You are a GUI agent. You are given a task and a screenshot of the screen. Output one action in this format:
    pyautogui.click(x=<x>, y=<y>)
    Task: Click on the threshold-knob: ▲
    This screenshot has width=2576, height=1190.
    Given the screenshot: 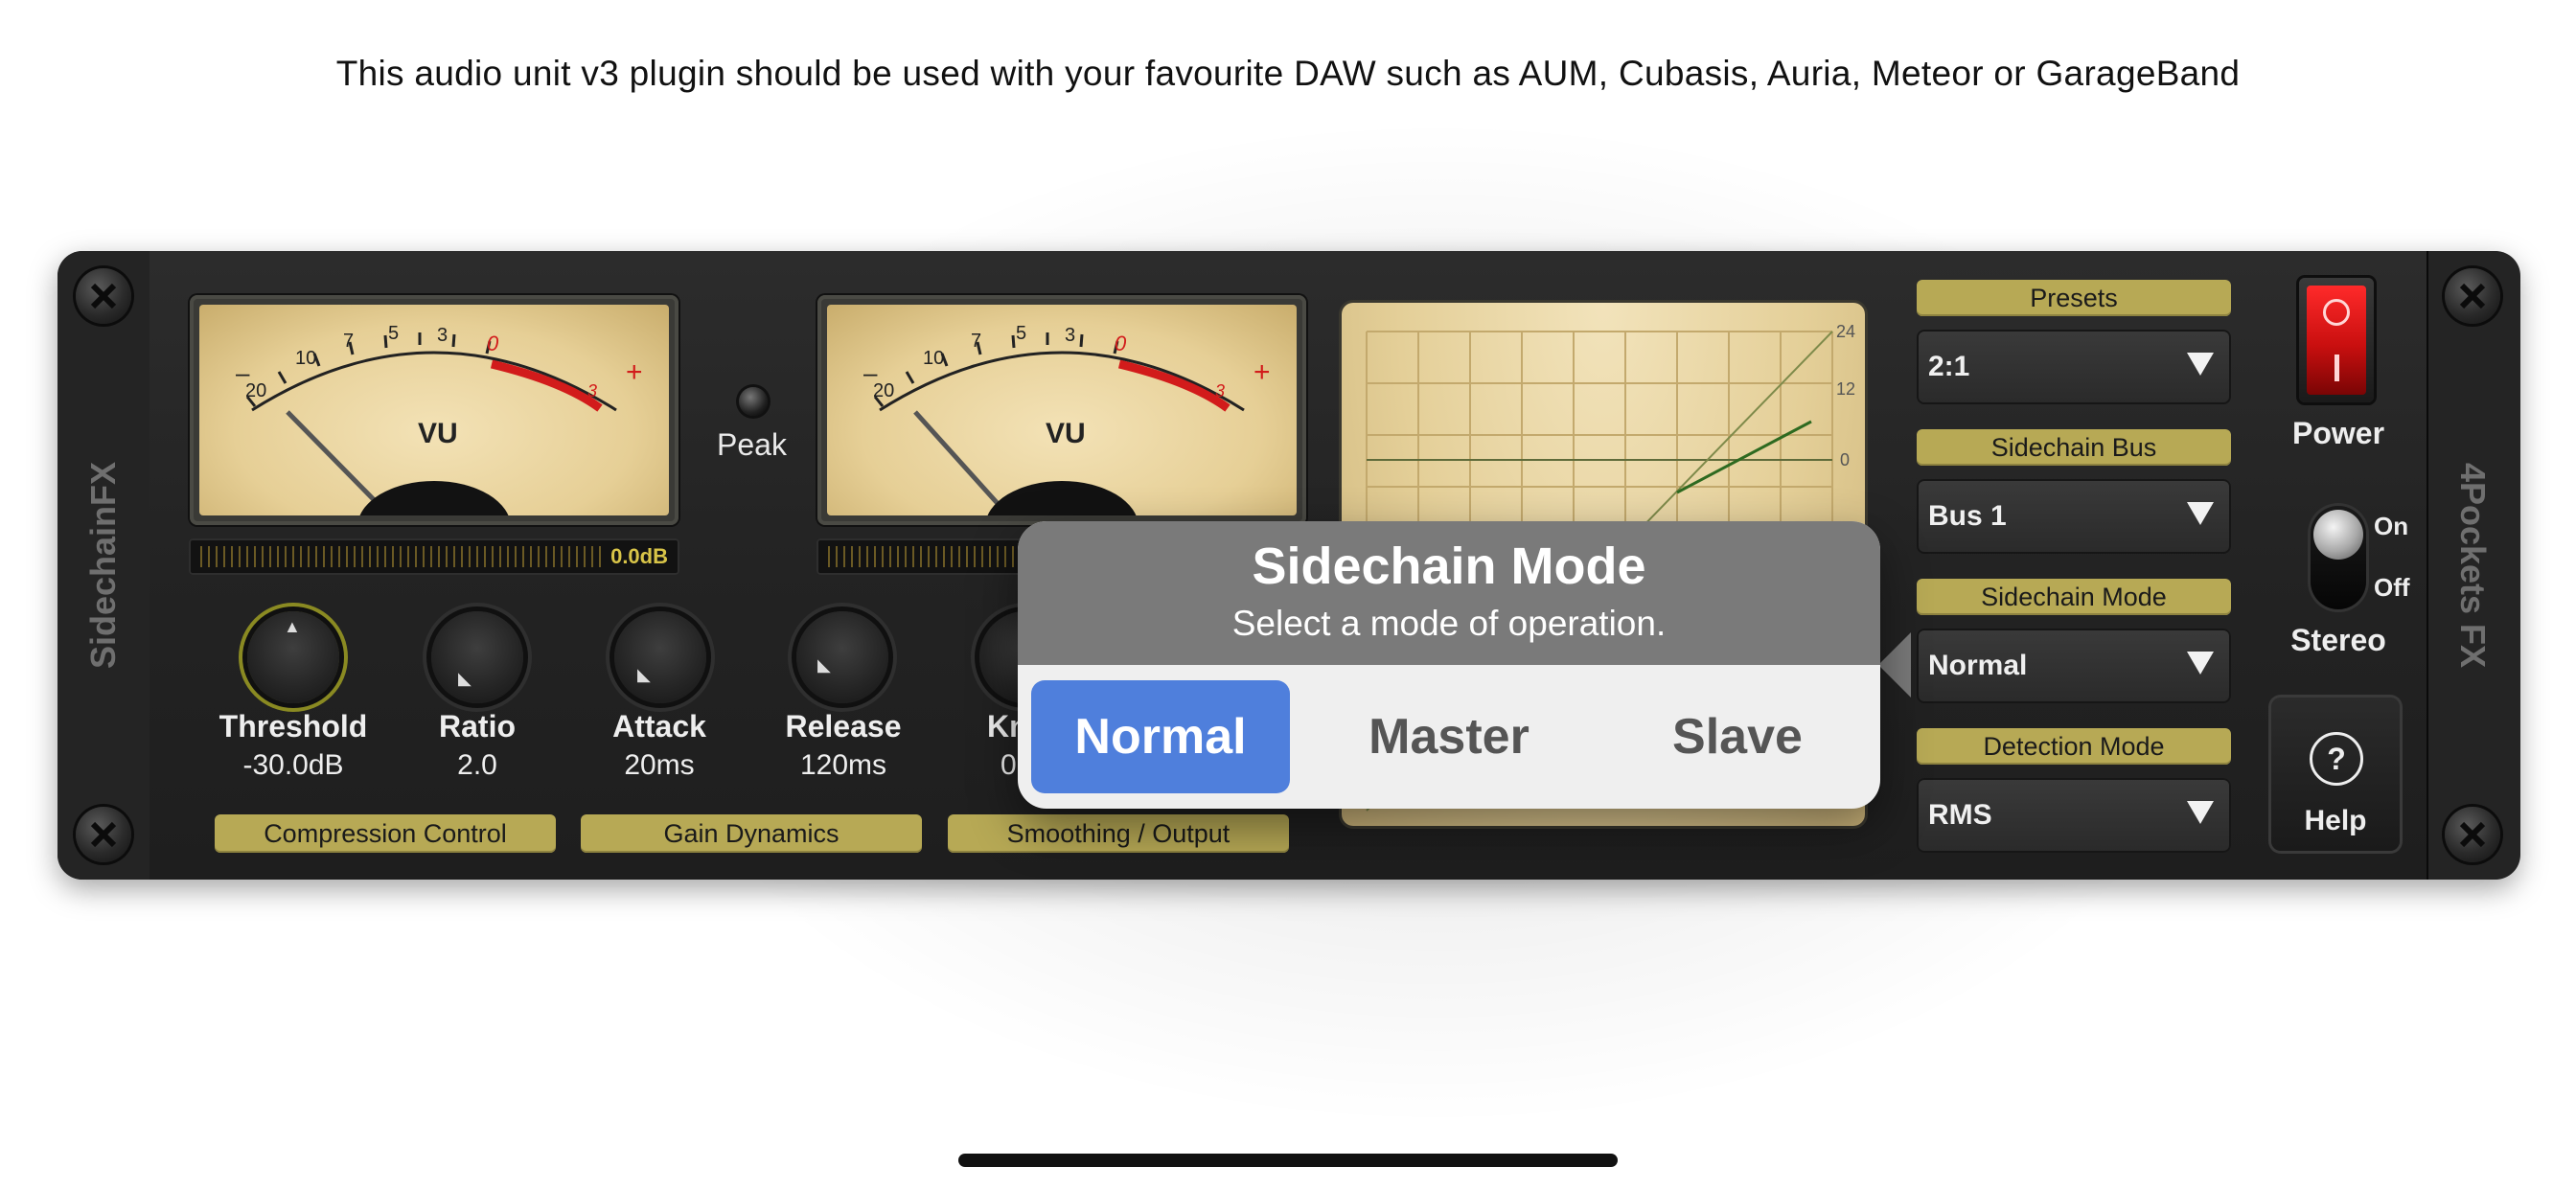 What is the action you would take?
    pyautogui.click(x=293, y=657)
    